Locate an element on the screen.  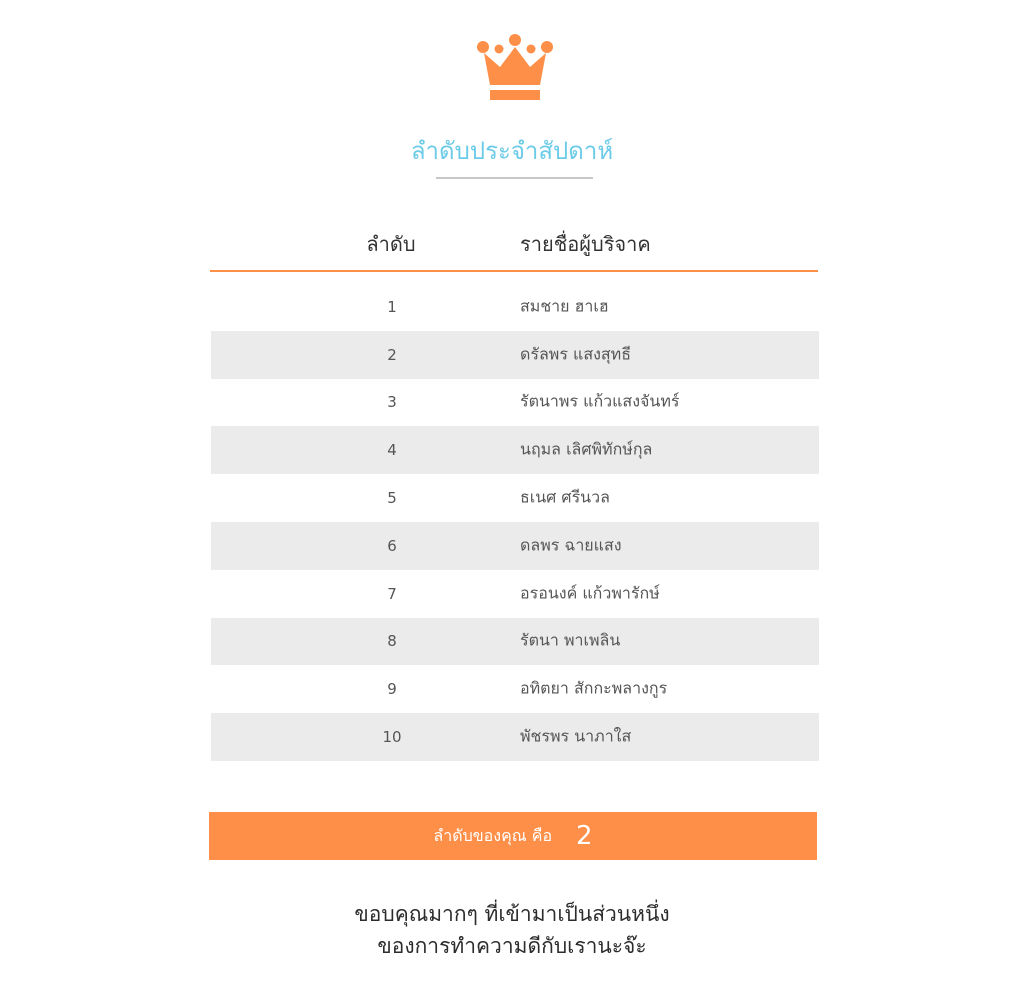
donor-name-cell: พัชรพร นาภาใส is located at coordinates (576, 736).